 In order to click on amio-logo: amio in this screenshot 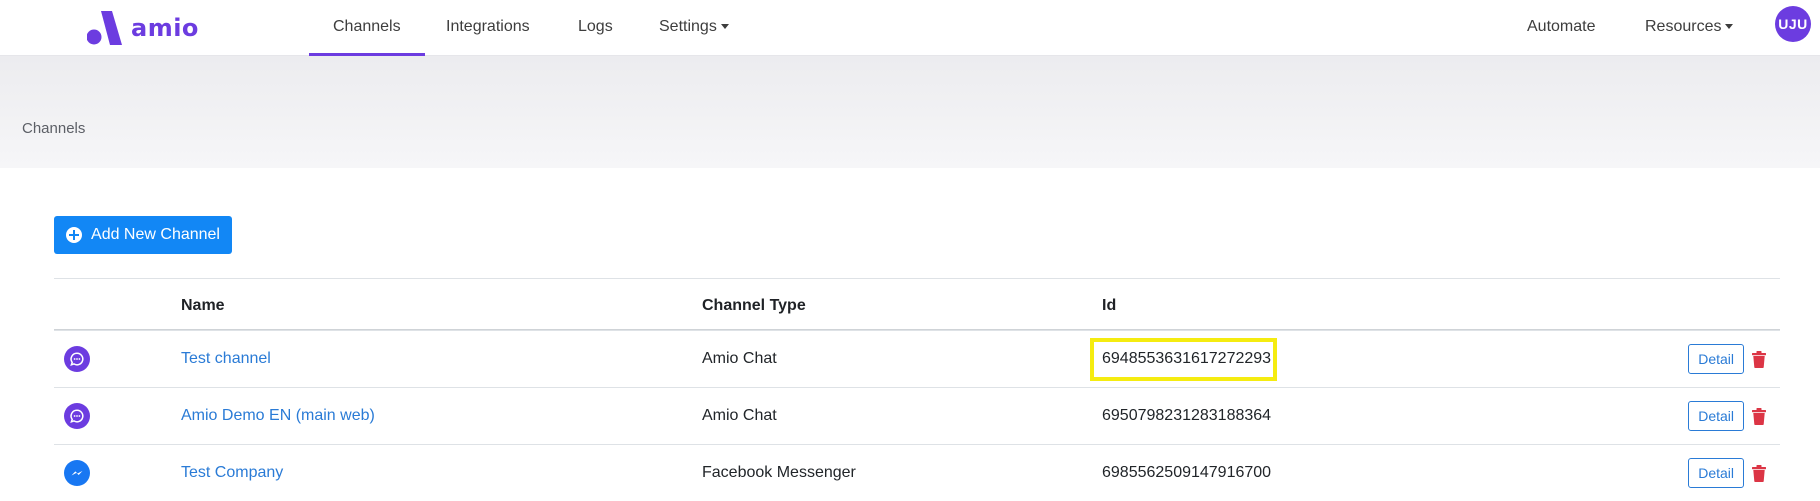, I will do `click(143, 28)`.